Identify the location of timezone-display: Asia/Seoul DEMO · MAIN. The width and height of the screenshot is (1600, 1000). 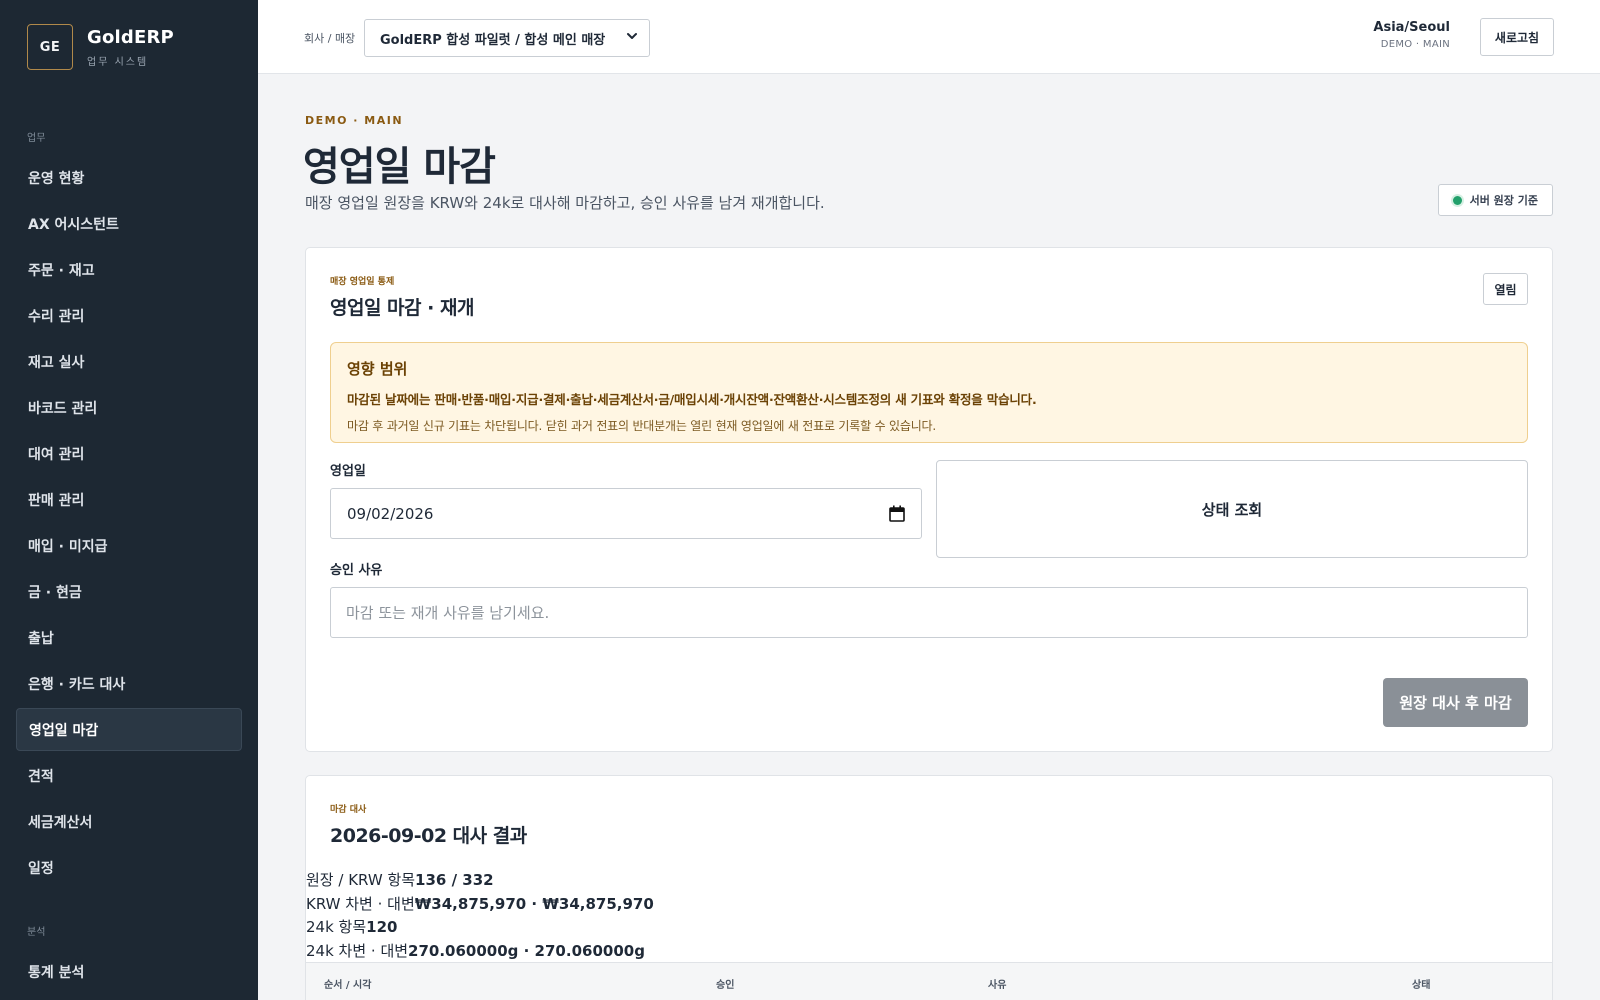
(1411, 35).